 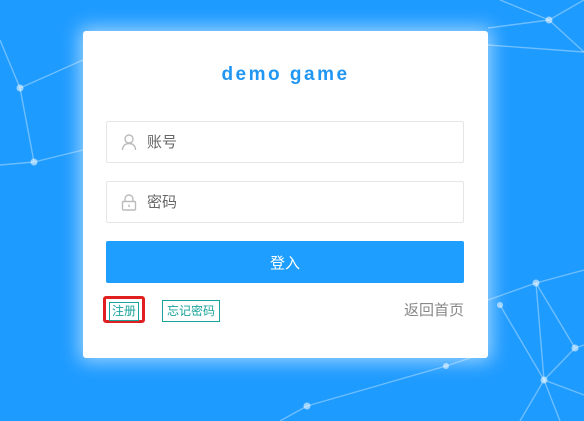 What do you see at coordinates (297, 142) in the screenshot?
I see `account-input` at bounding box center [297, 142].